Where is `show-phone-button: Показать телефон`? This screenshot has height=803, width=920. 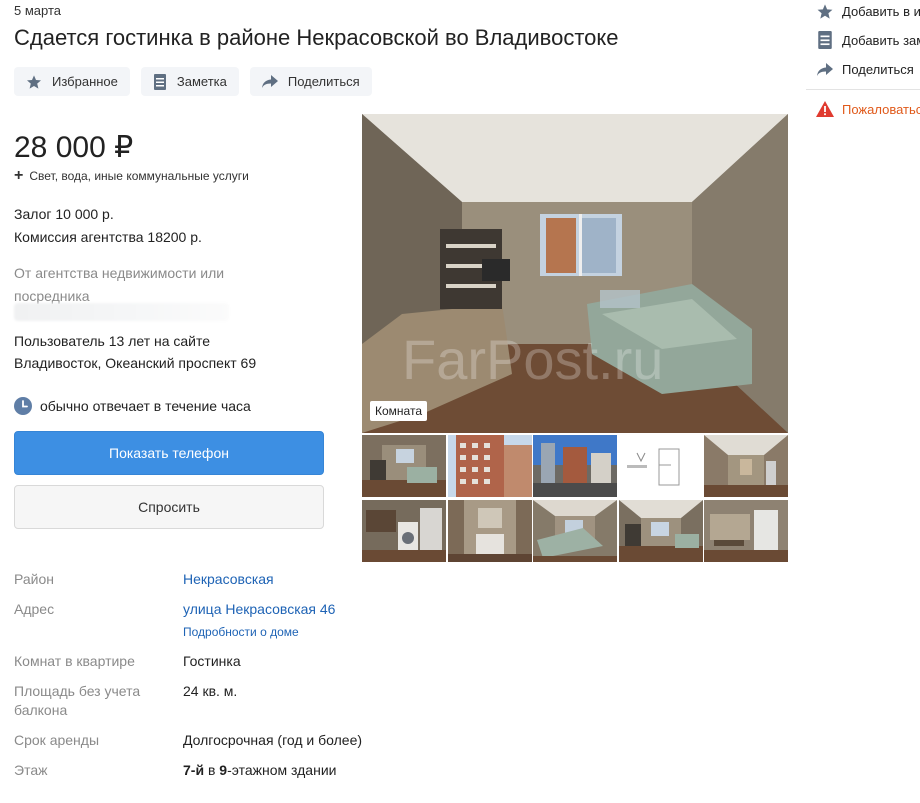 show-phone-button: Показать телефон is located at coordinates (169, 453).